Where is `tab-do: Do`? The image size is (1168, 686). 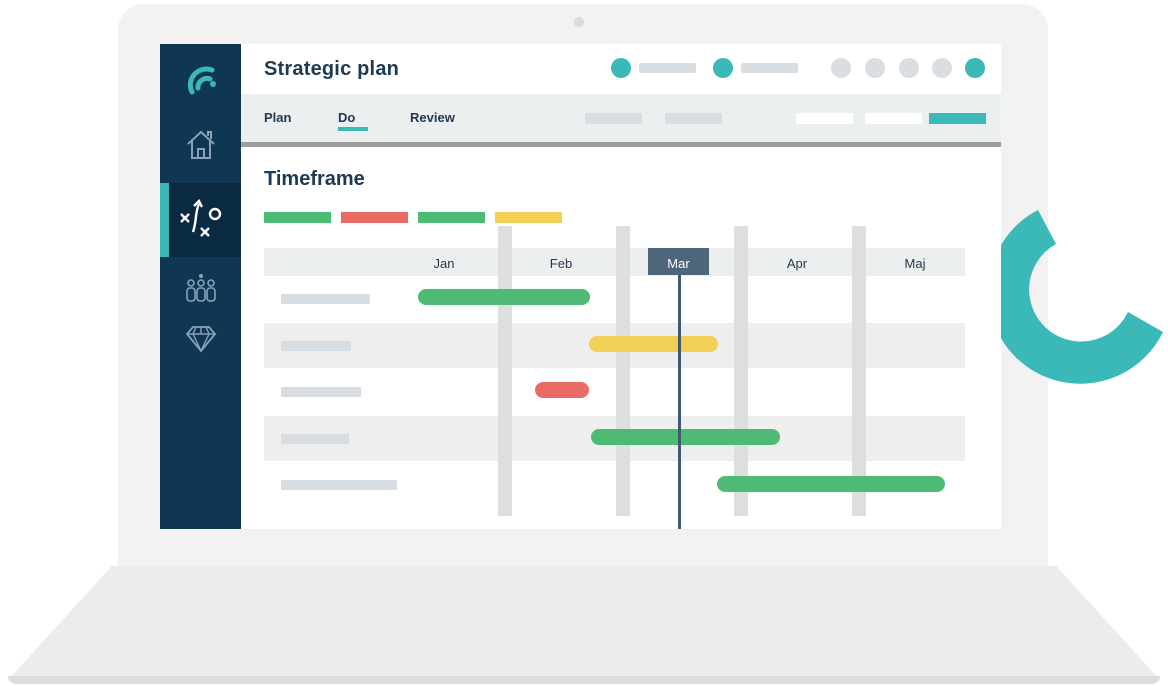 tab-do: Do is located at coordinates (346, 117).